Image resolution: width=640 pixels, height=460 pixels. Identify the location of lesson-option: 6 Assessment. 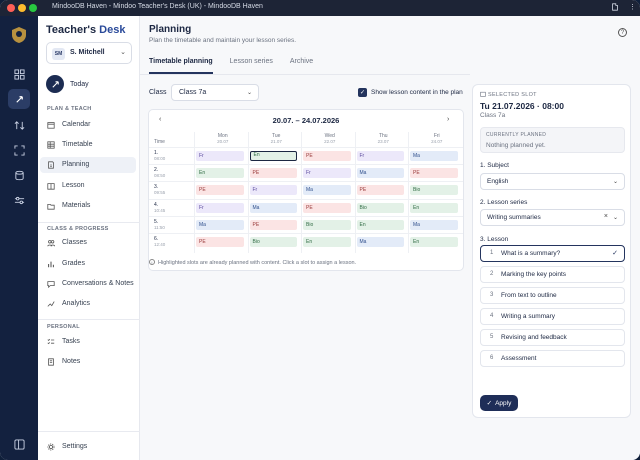
(552, 358).